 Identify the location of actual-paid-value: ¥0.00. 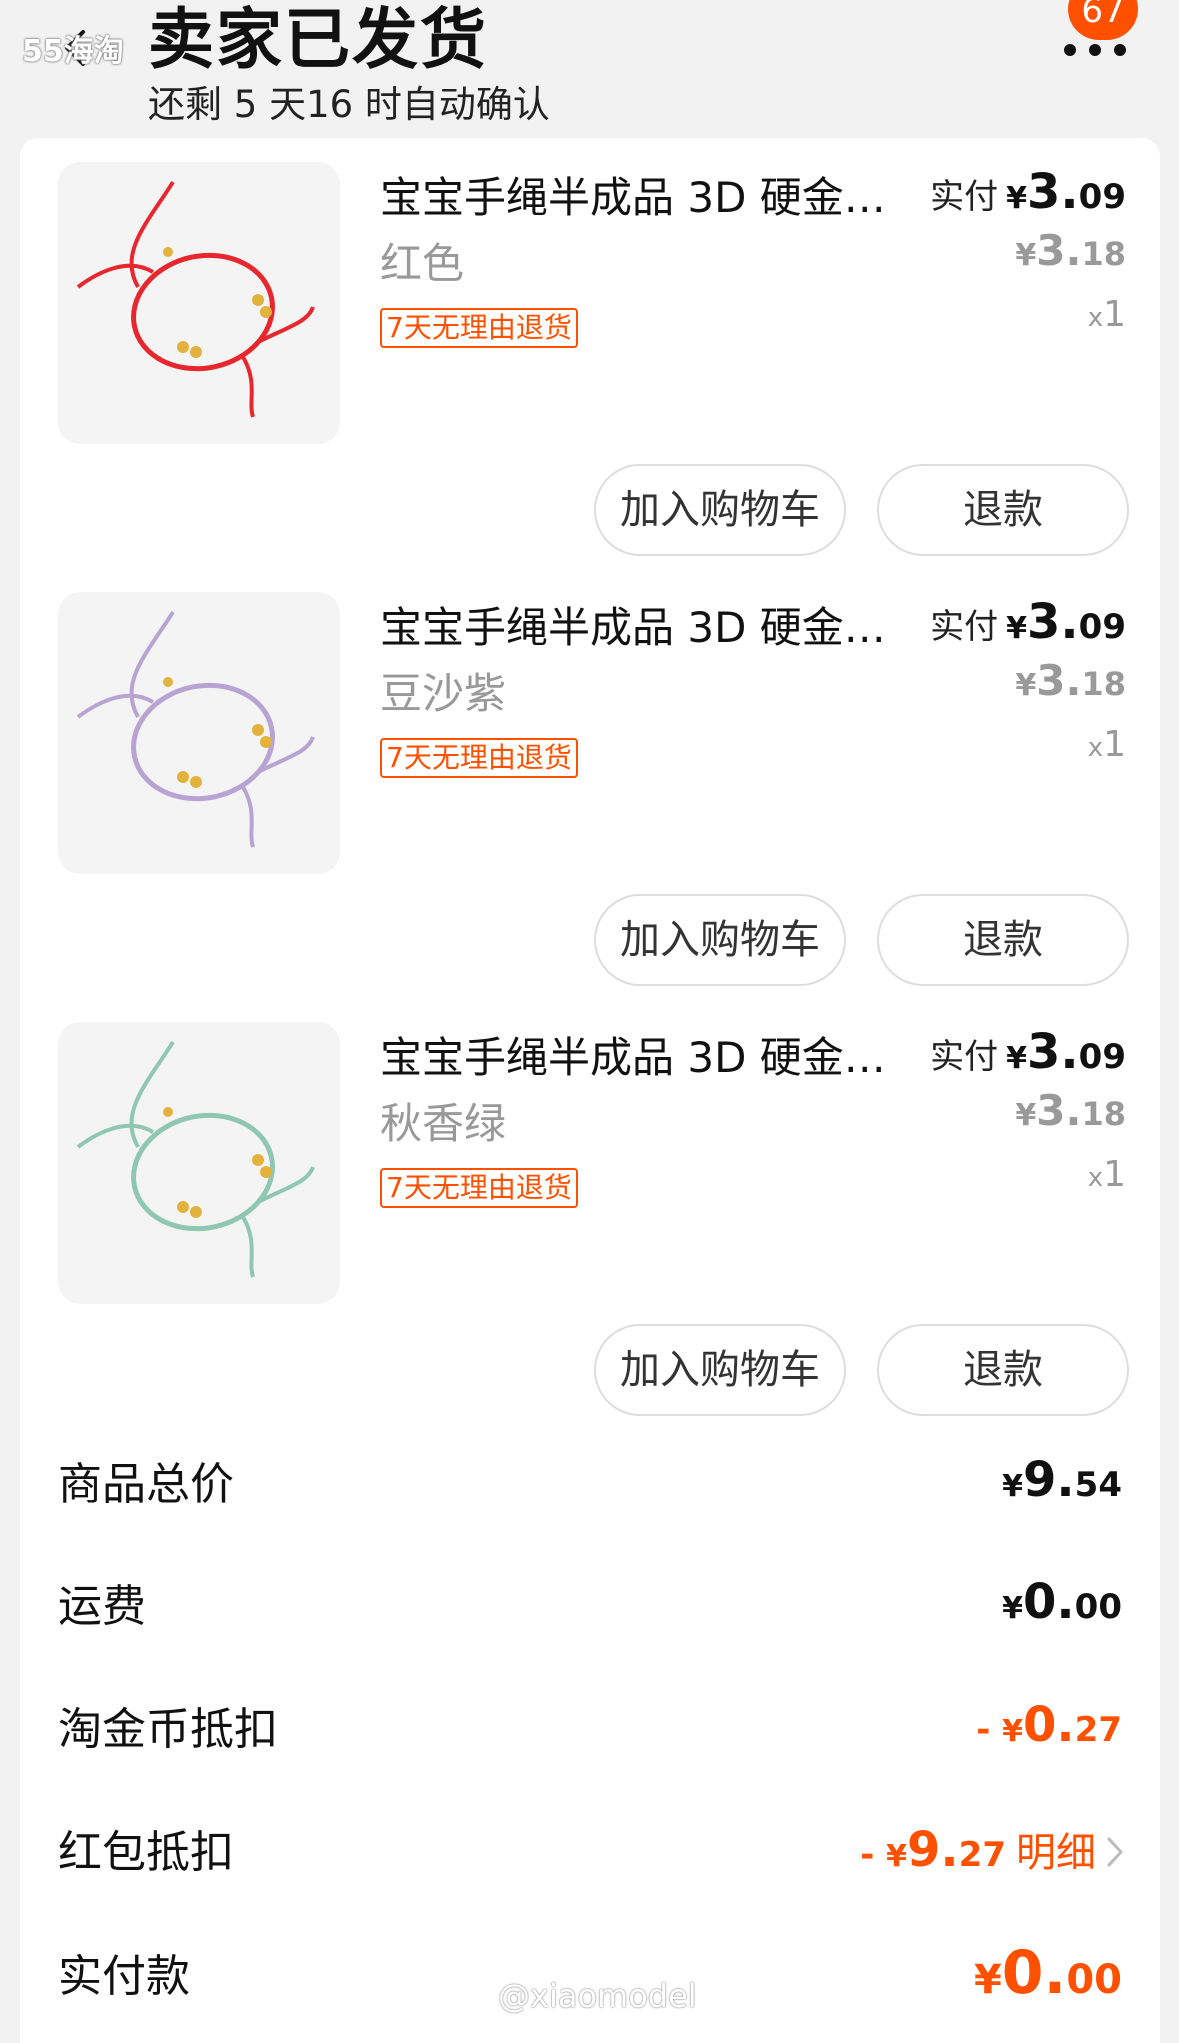
(1048, 1973).